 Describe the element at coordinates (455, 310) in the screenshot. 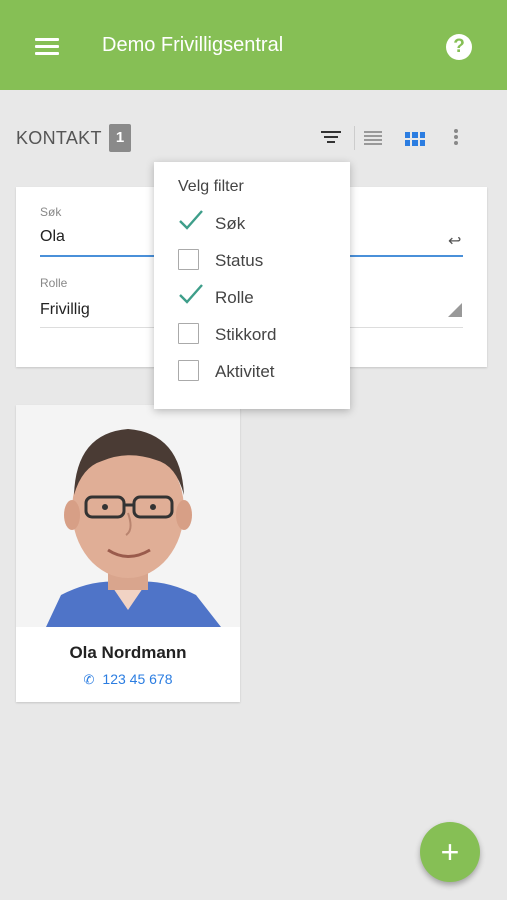

I see `dropdown-arrow-icon` at that location.